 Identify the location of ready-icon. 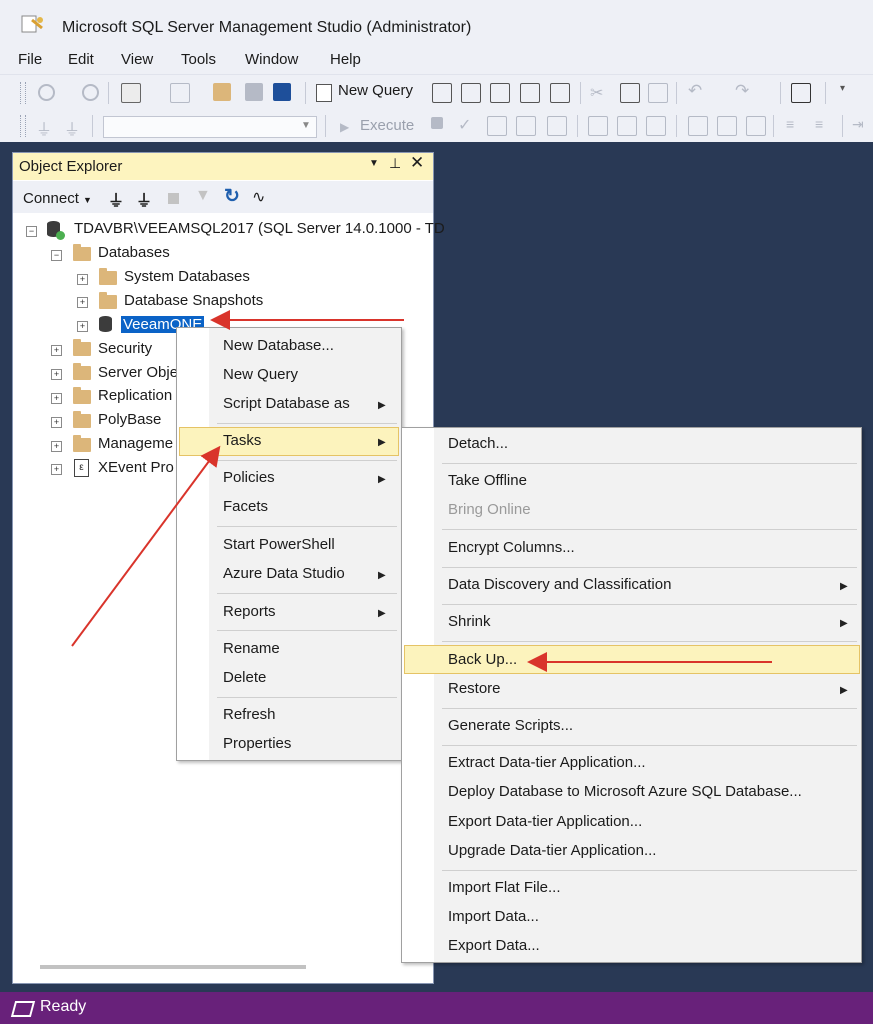
(23, 1009).